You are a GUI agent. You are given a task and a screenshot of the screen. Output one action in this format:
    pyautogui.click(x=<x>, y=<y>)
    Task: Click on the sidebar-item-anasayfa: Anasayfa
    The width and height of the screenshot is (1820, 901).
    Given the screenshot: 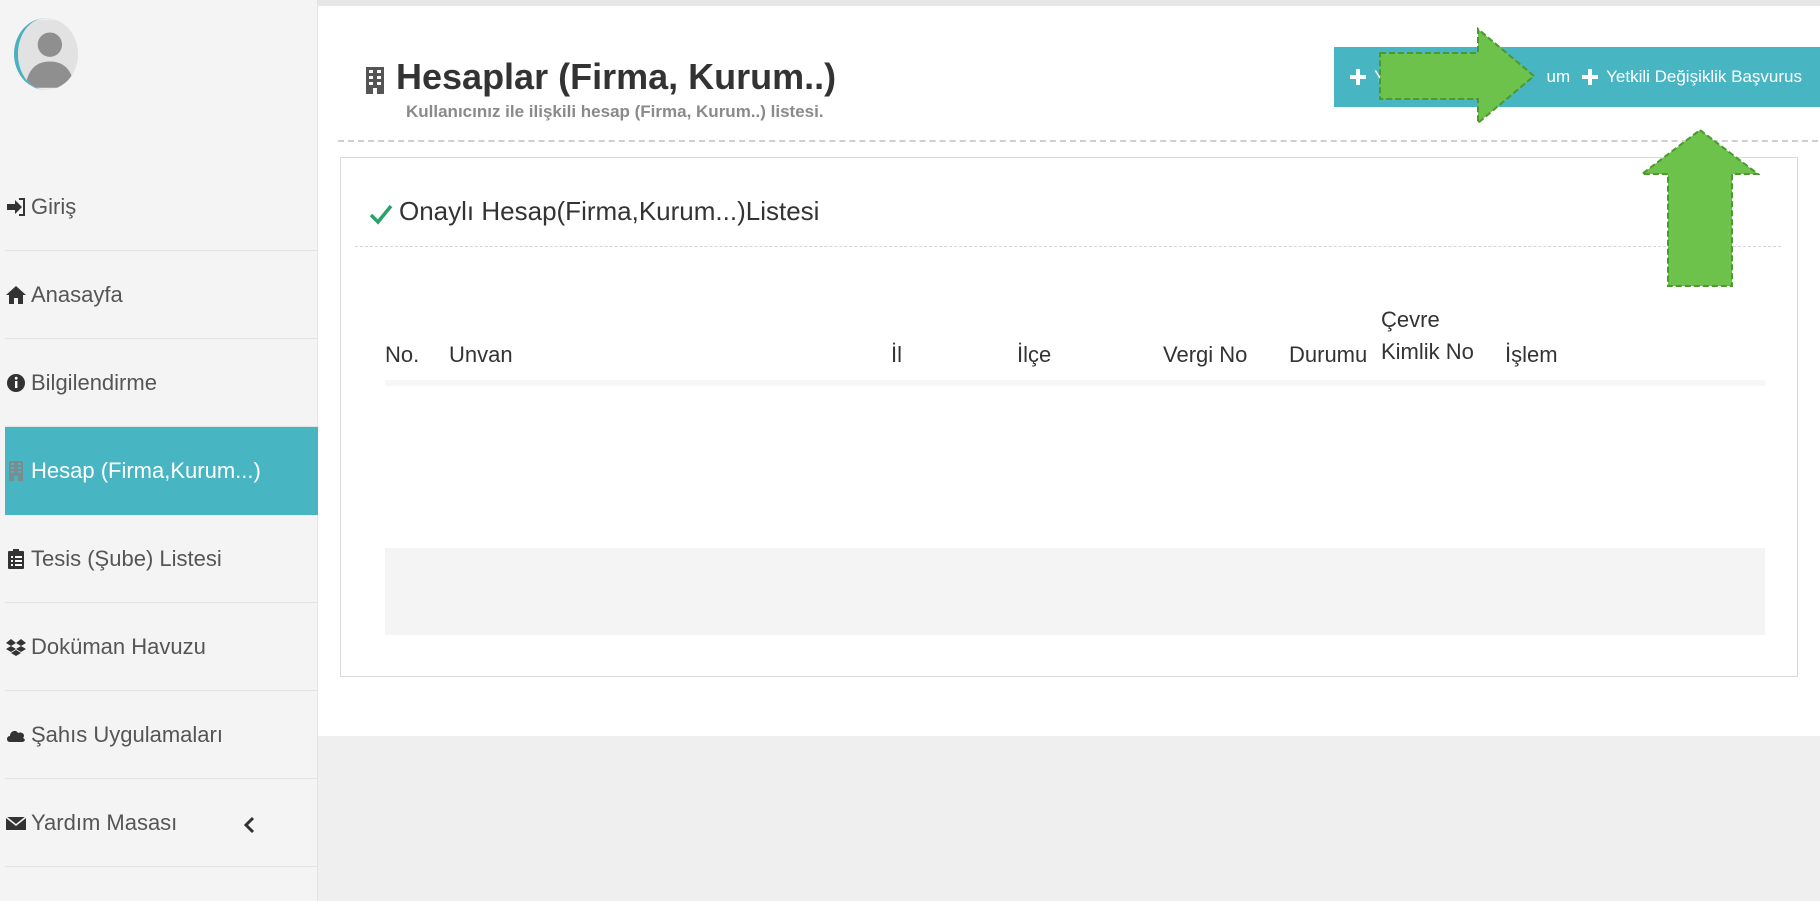 What is the action you would take?
    pyautogui.click(x=161, y=295)
    